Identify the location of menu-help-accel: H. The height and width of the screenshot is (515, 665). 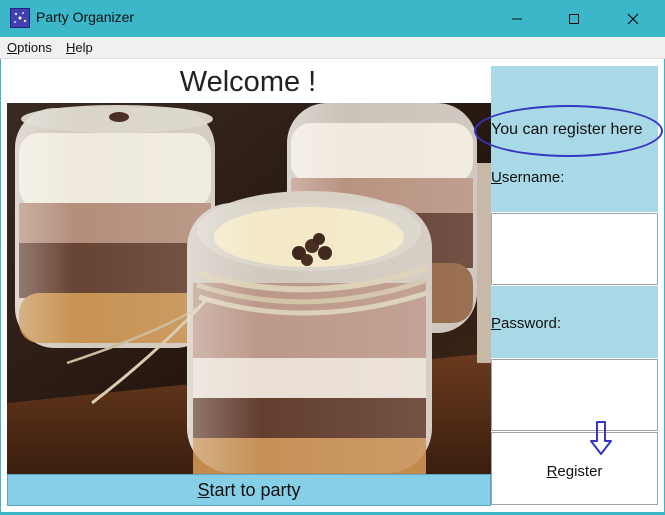
(71, 47).